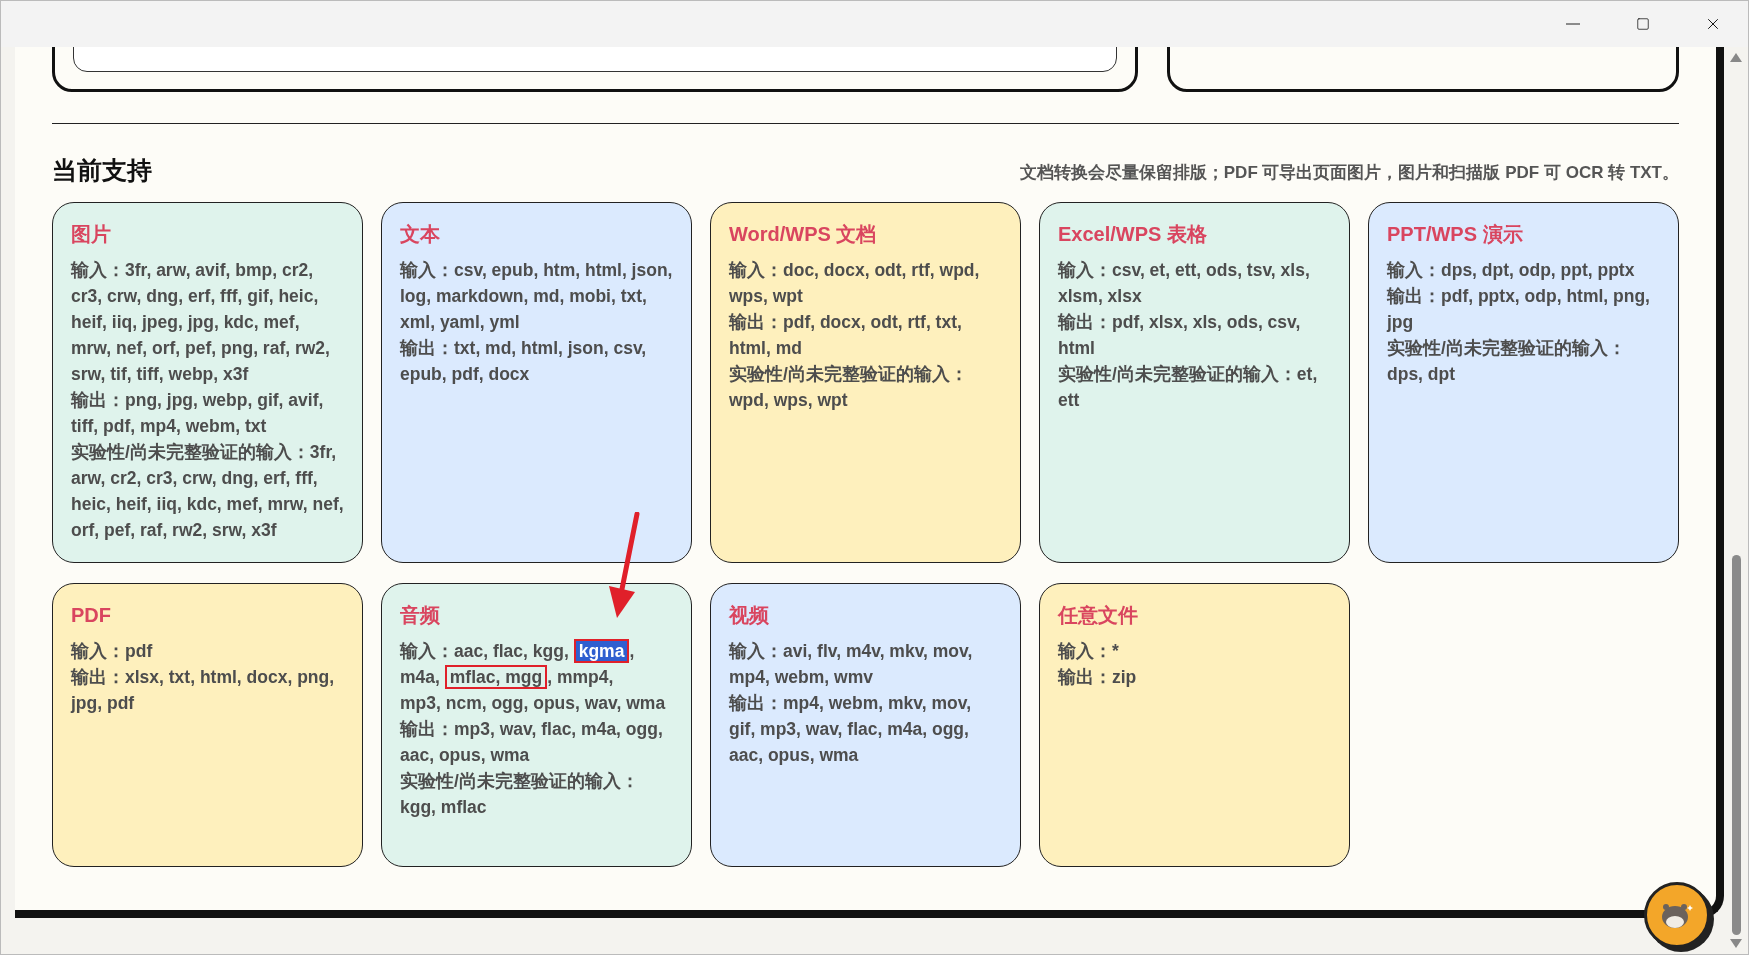 This screenshot has width=1749, height=955. What do you see at coordinates (865, 664) in the screenshot?
I see `format-list: 输入：avi, flv, m4v, mkv, mov, mp4, webm, wmv` at bounding box center [865, 664].